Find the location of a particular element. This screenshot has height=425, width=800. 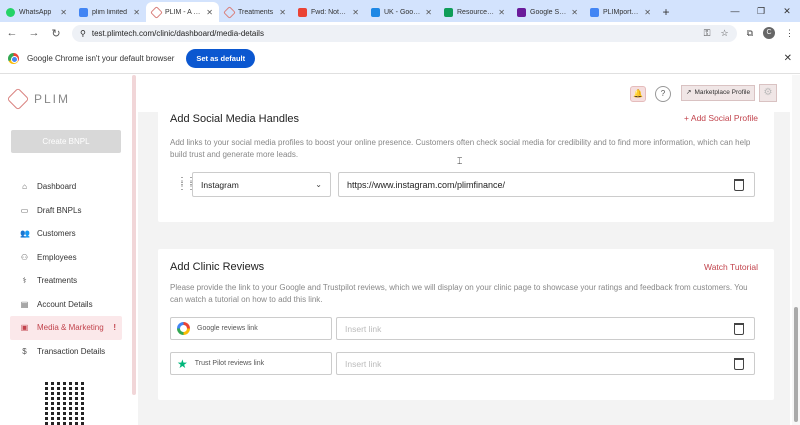

tab-label: plim limited is located at coordinates (110, 12).